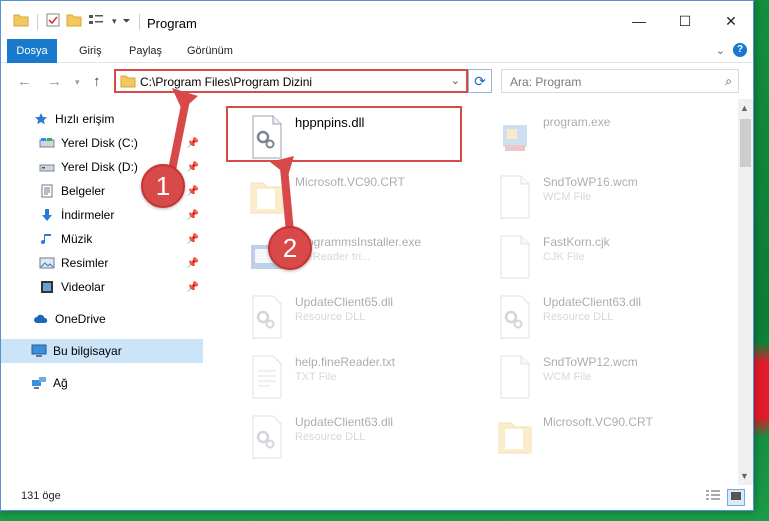  What do you see at coordinates (720, 50) in the screenshot?
I see `expand-ribbon-icon: ⌄` at bounding box center [720, 50].